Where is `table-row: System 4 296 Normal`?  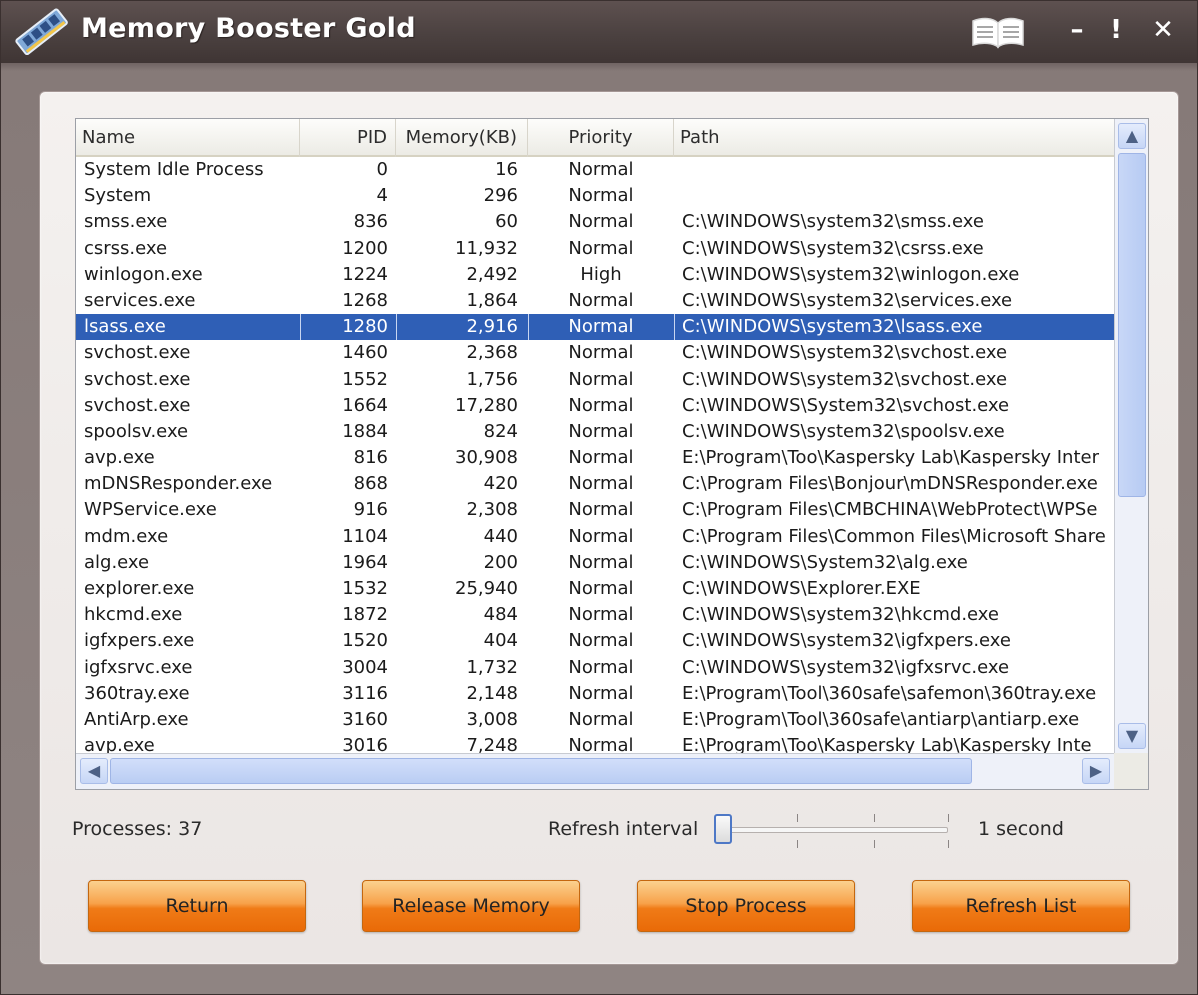
table-row: System 4 296 Normal is located at coordinates (595, 196).